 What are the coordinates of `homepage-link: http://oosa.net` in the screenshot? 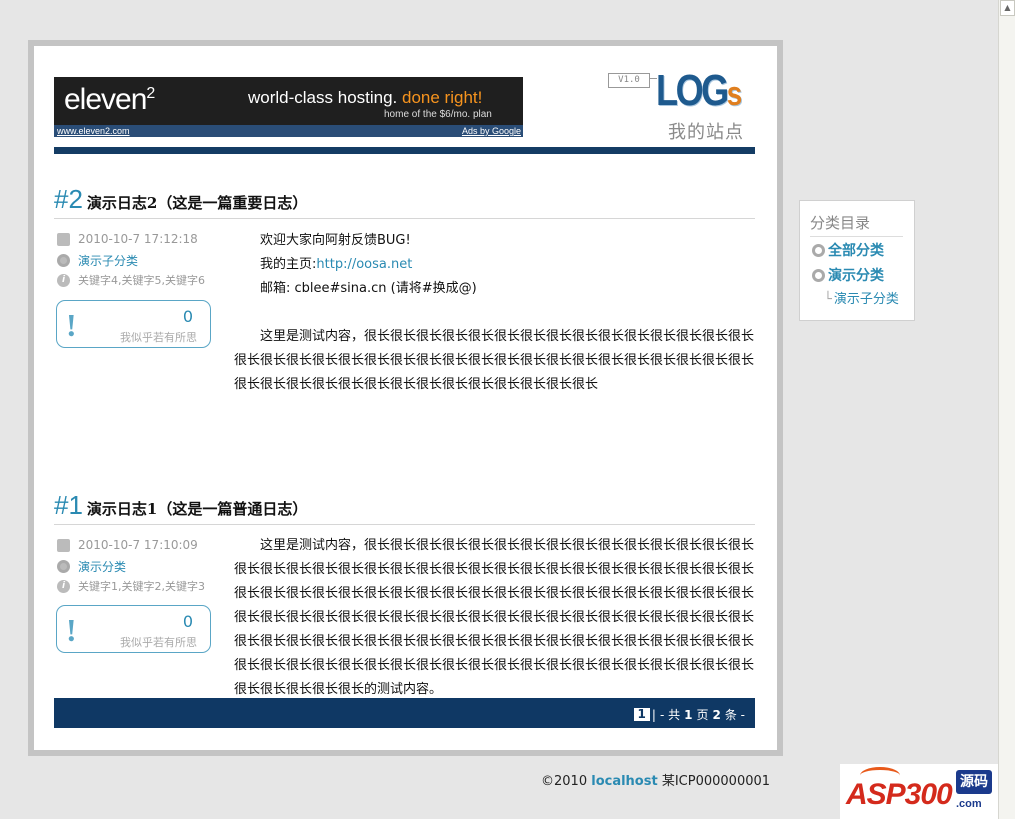 It's located at (364, 264).